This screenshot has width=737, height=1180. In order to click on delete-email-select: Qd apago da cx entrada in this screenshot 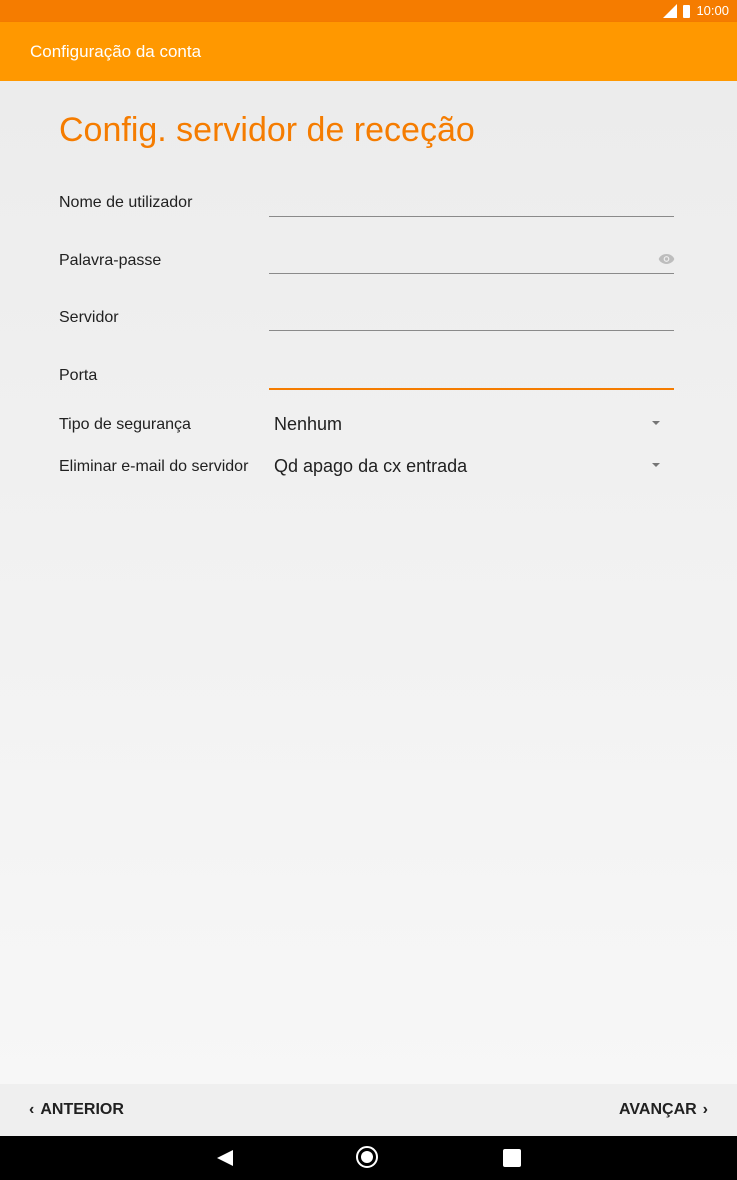, I will do `click(471, 466)`.